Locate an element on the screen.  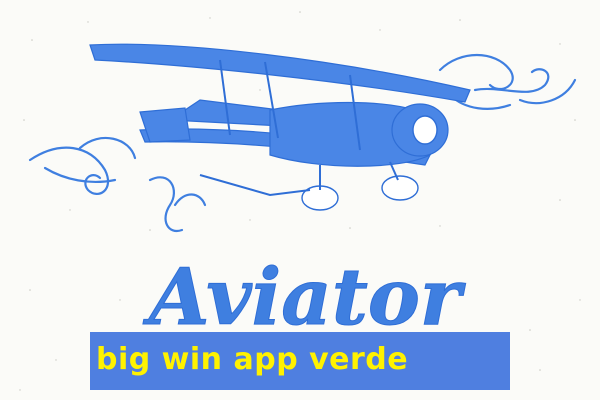
aviator-wordmark: Aviator is located at coordinates (304, 297).